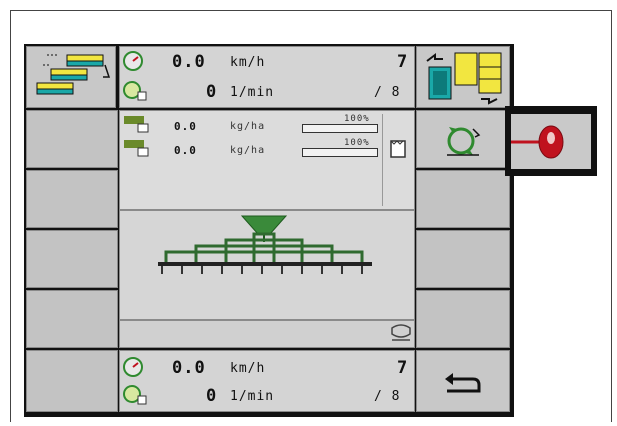 The width and height of the screenshot is (617, 426). Describe the element at coordinates (387, 396) in the screenshot. I see `bottom-counter-total: / 8` at that location.